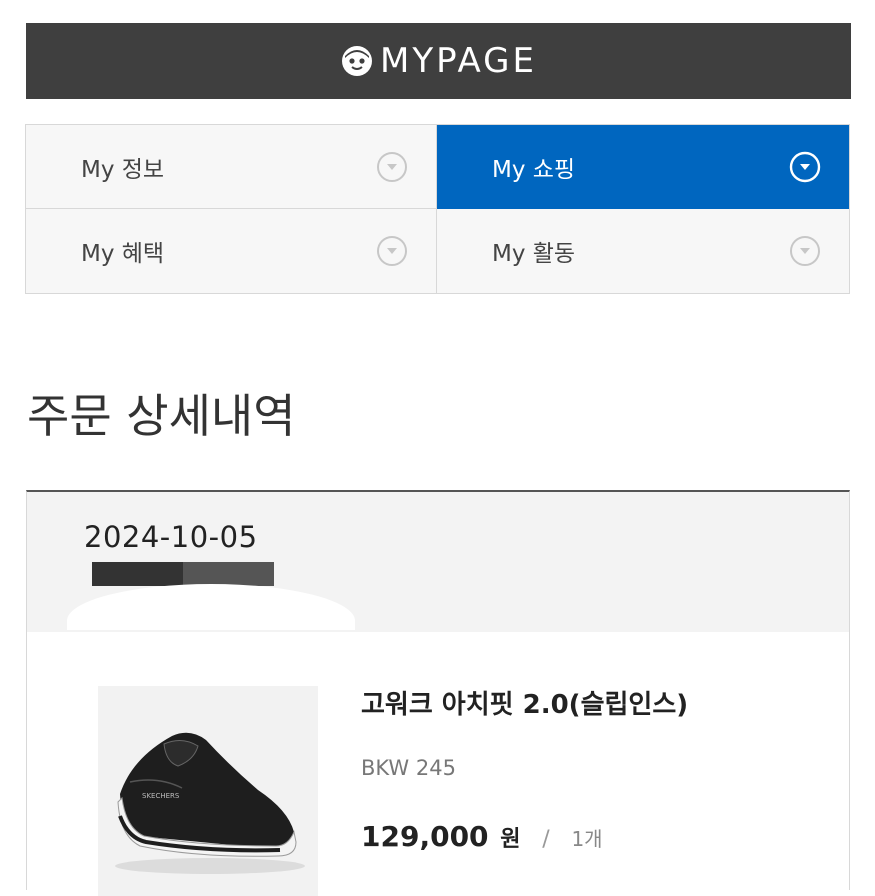 This screenshot has width=875, height=896. Describe the element at coordinates (357, 61) in the screenshot. I see `smiley-face-icon` at that location.